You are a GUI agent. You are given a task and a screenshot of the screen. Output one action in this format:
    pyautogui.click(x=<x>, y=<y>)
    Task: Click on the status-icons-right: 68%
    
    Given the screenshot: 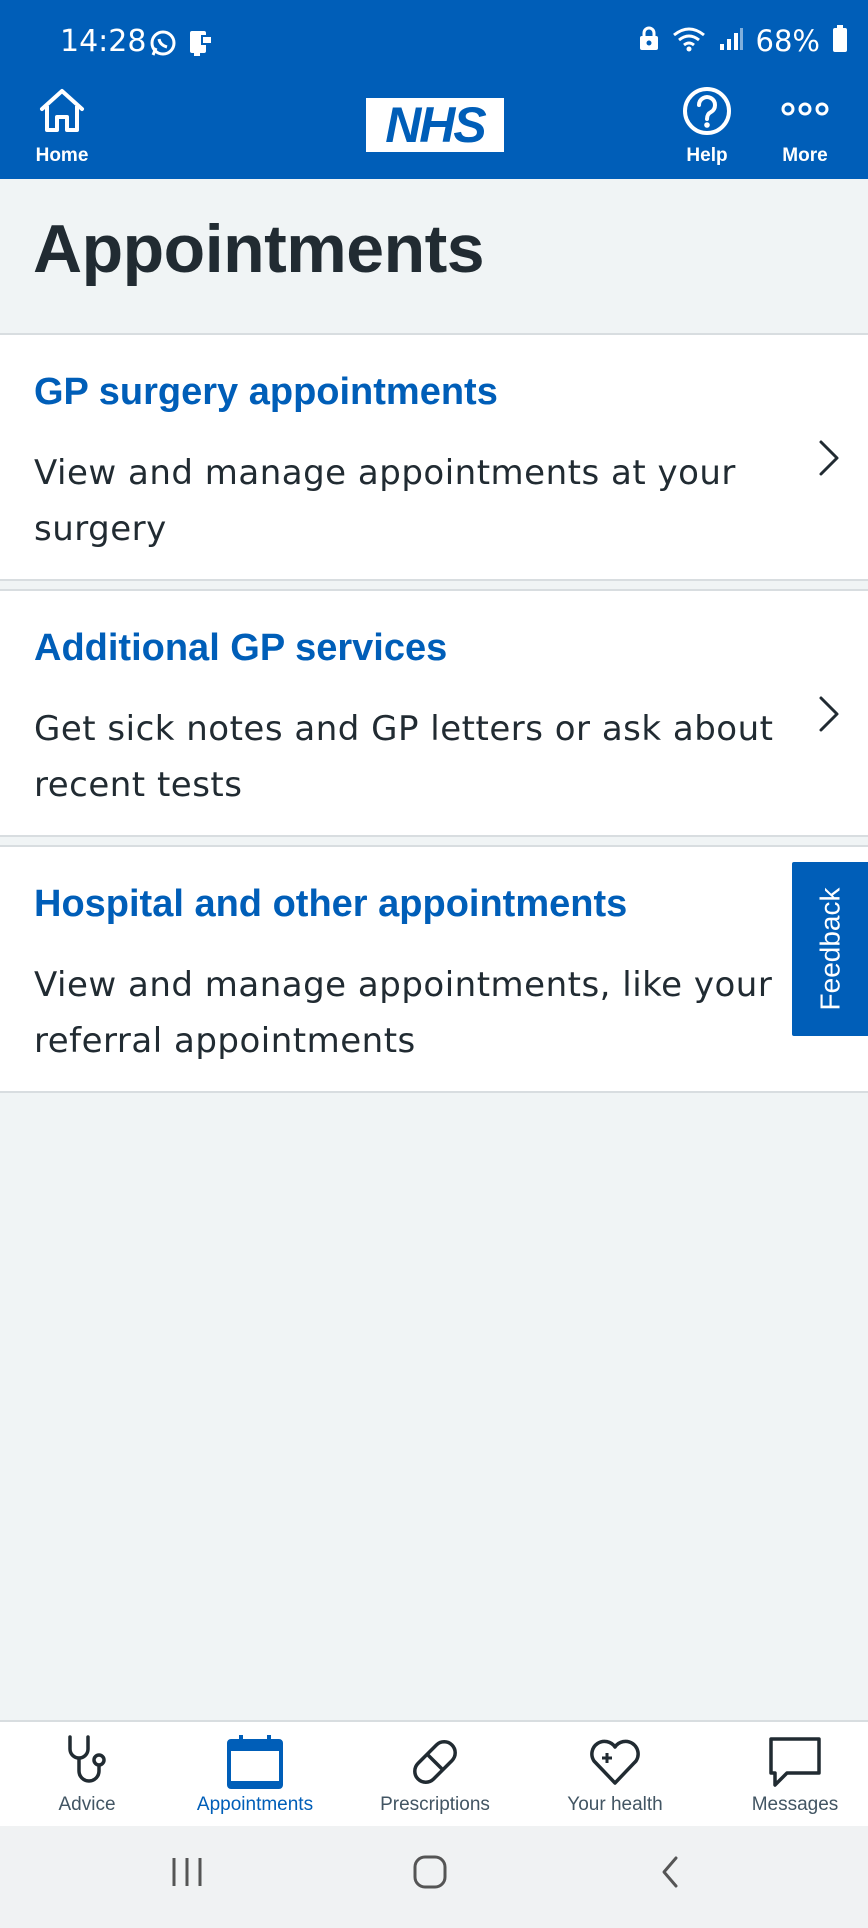 What is the action you would take?
    pyautogui.click(x=743, y=41)
    